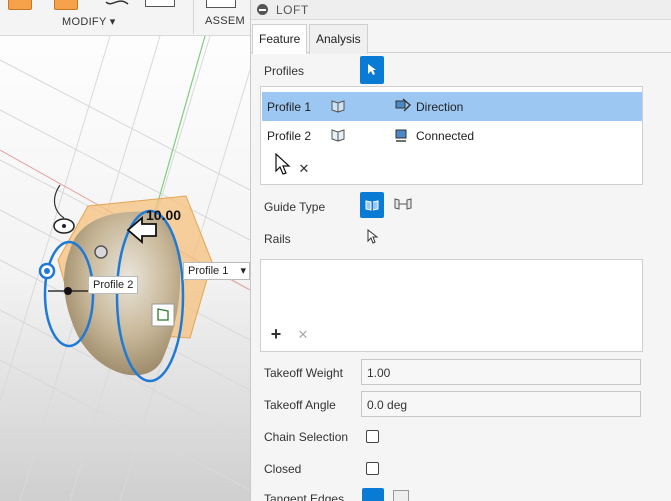 This screenshot has width=671, height=501. I want to click on combine-icon, so click(160, 3).